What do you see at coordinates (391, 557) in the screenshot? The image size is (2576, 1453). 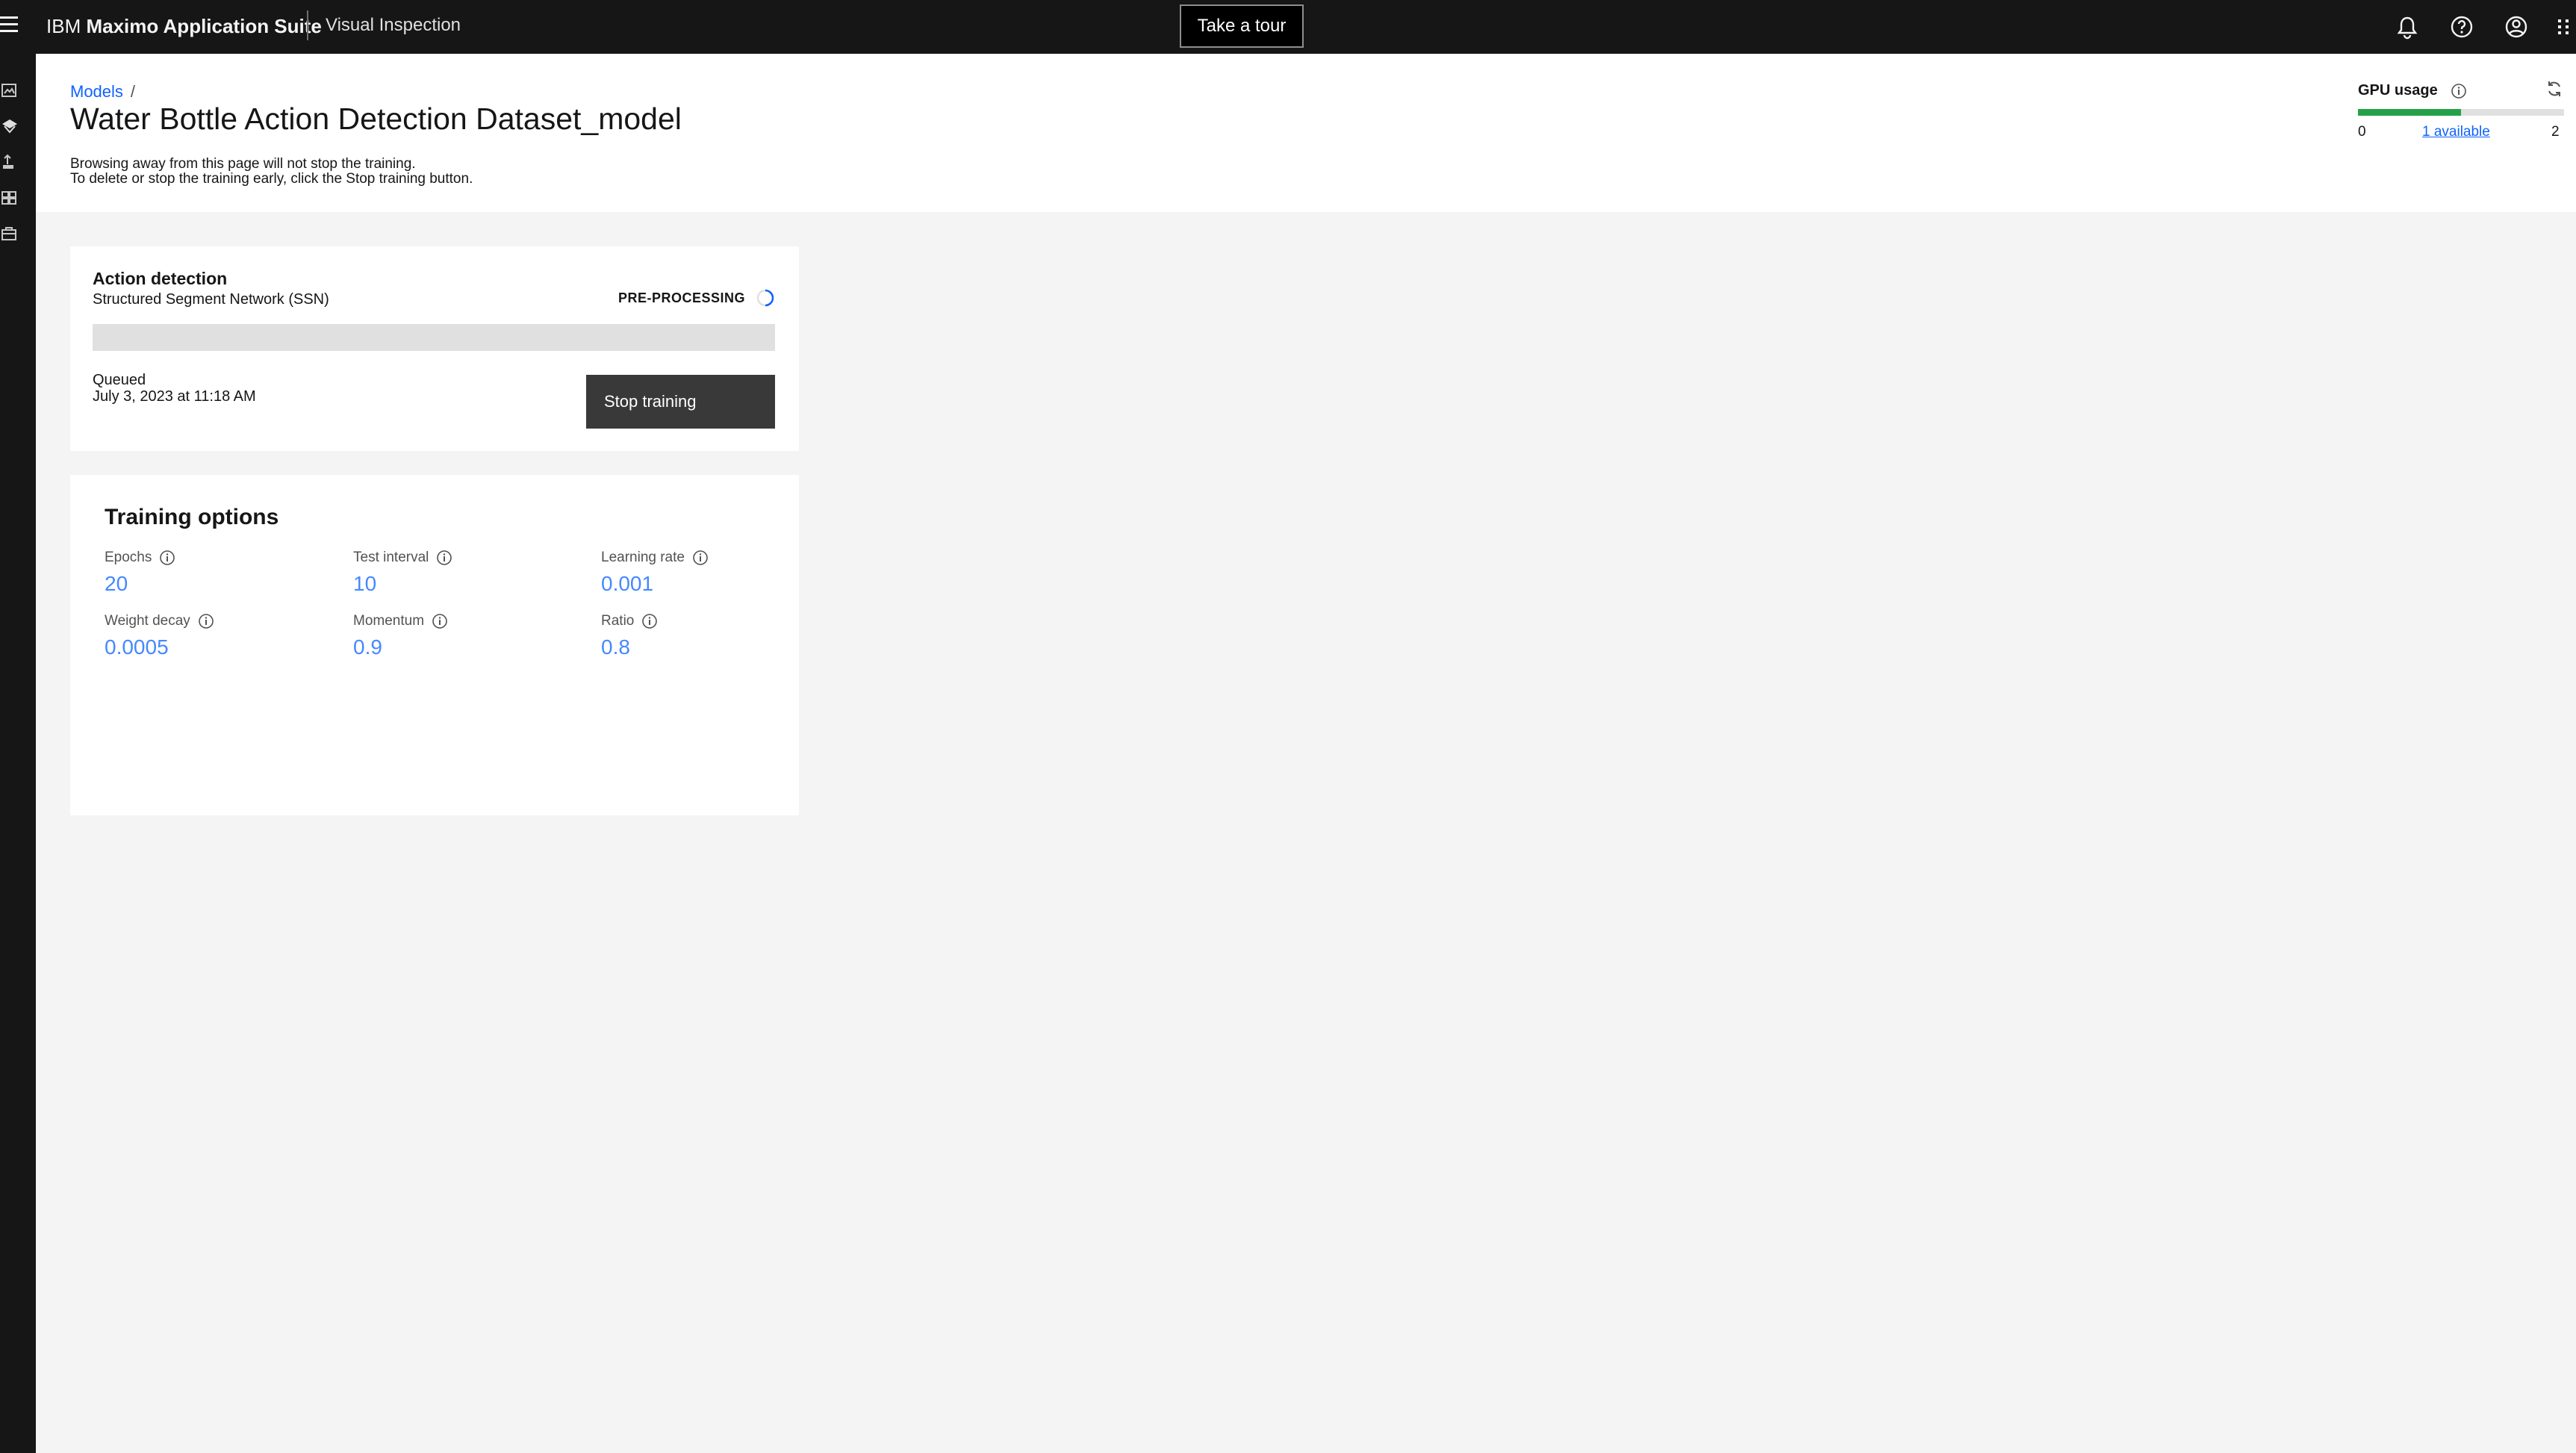 I see `option-label: Test interval` at bounding box center [391, 557].